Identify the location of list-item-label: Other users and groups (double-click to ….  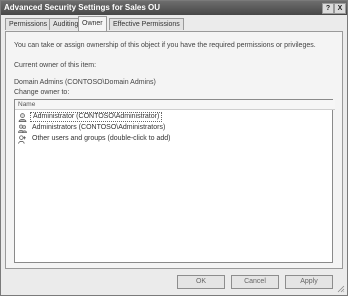
(101, 138).